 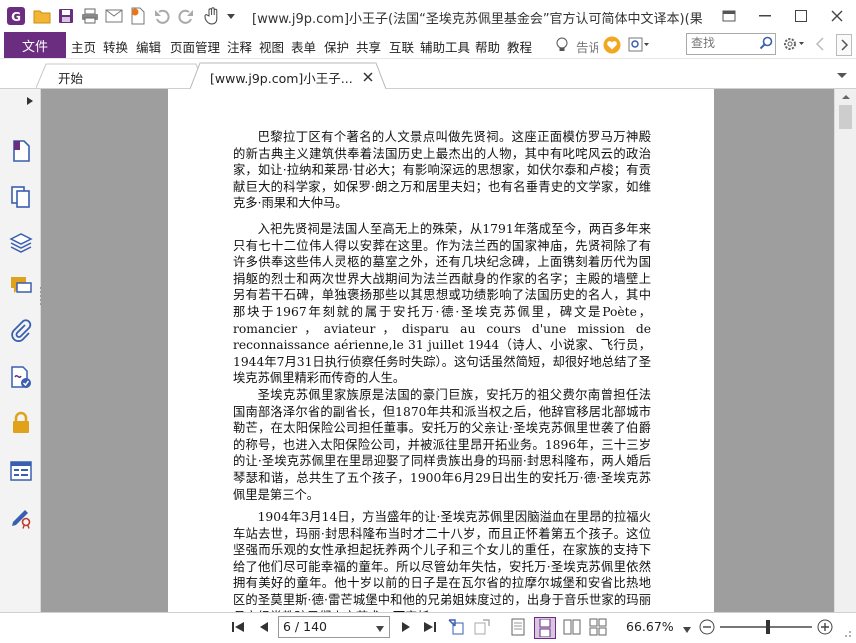 What do you see at coordinates (114, 16) in the screenshot?
I see `email-icon` at bounding box center [114, 16].